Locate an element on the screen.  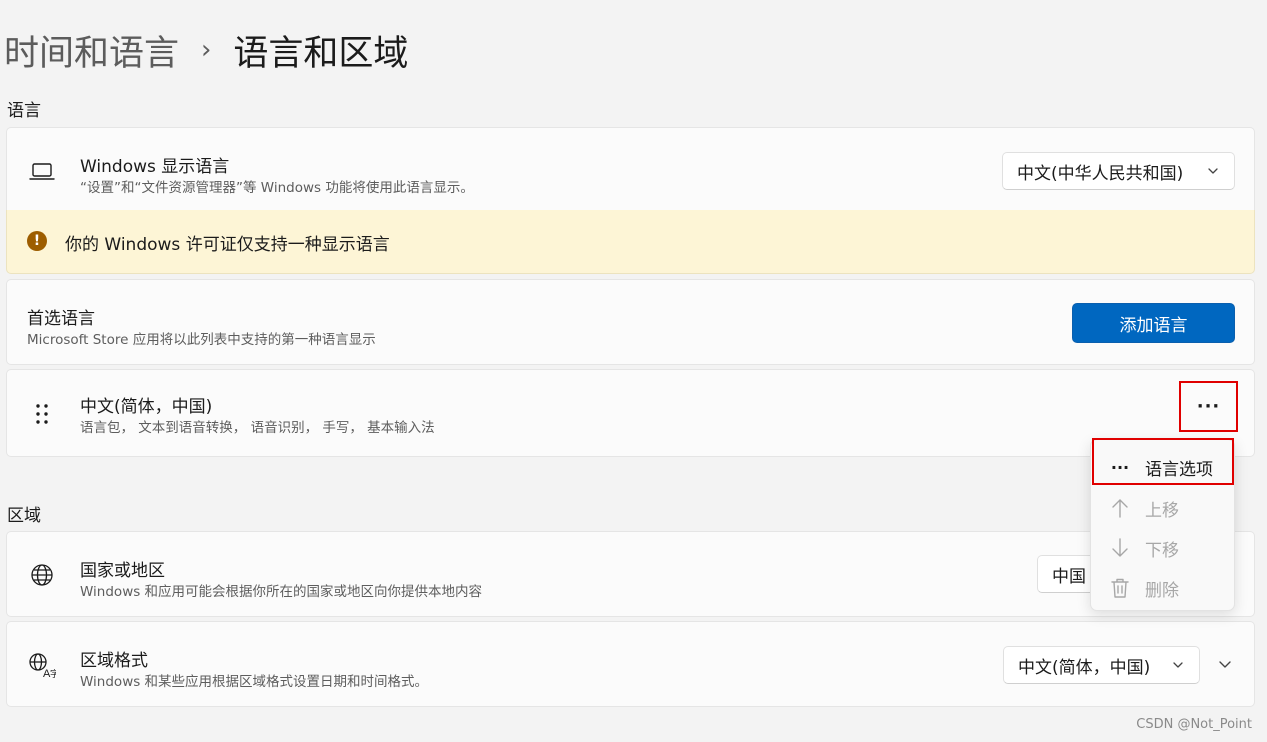
drag-handle-icon is located at coordinates (42, 414).